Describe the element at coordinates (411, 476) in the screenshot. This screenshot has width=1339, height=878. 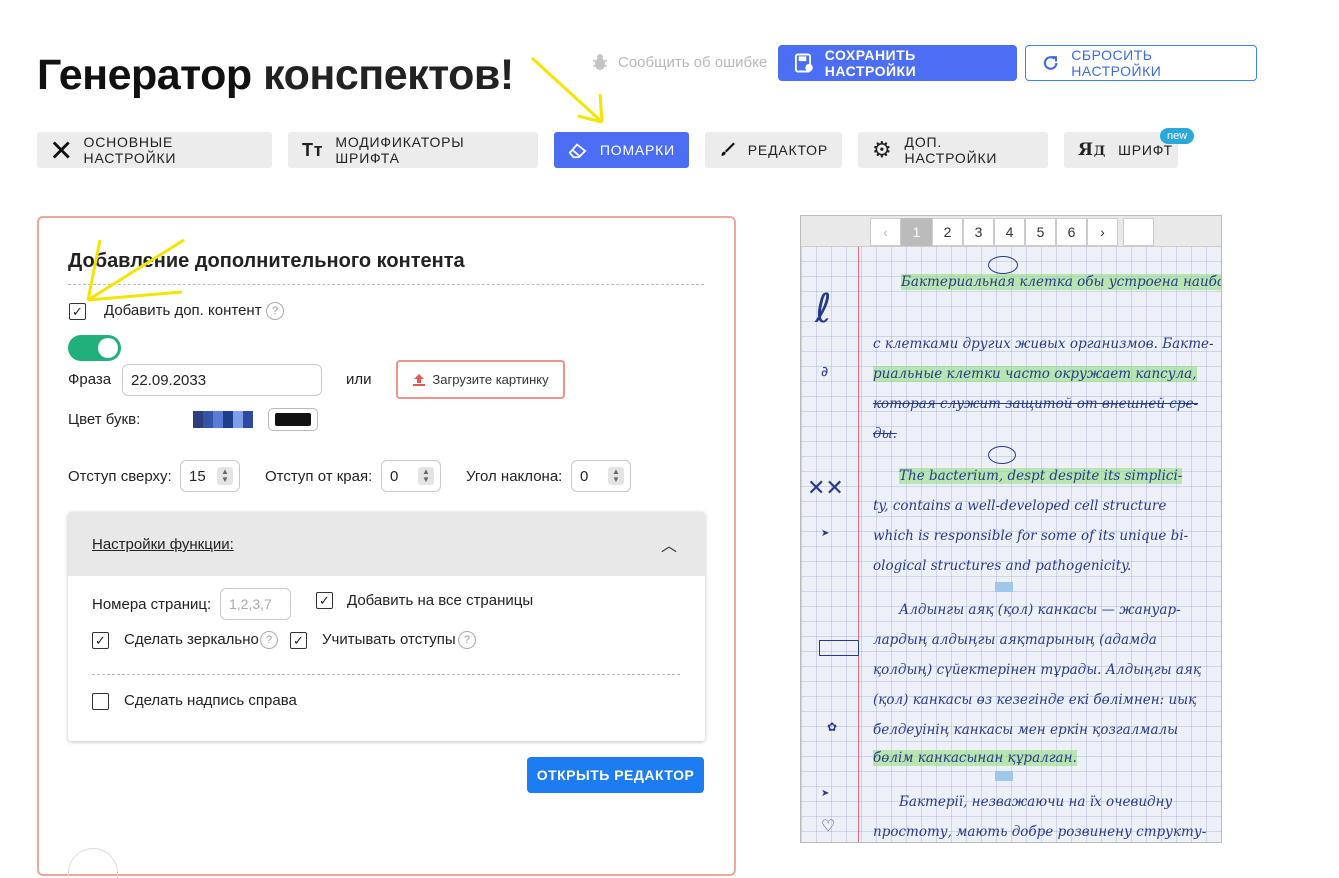
I see `offset-edge-input: 0 ▲ ▼` at that location.